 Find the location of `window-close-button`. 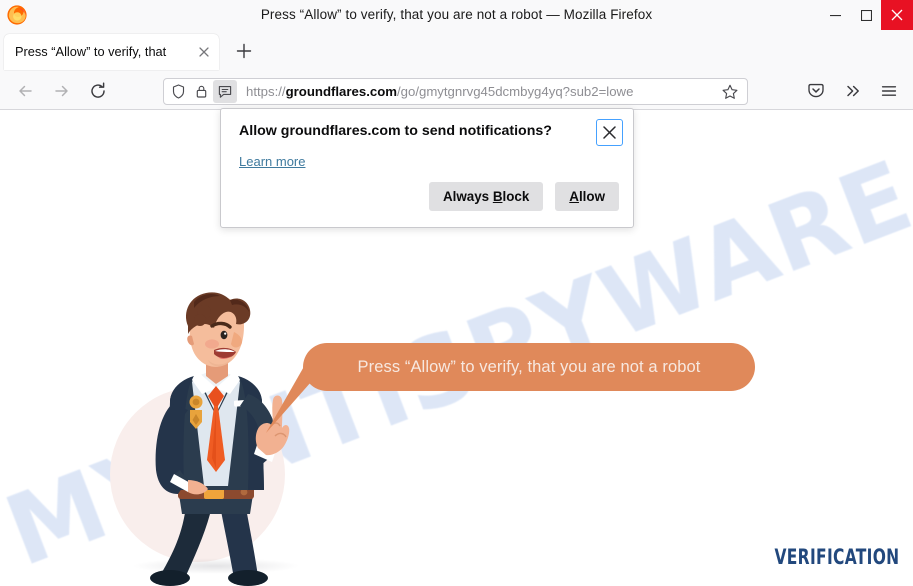

window-close-button is located at coordinates (897, 15).